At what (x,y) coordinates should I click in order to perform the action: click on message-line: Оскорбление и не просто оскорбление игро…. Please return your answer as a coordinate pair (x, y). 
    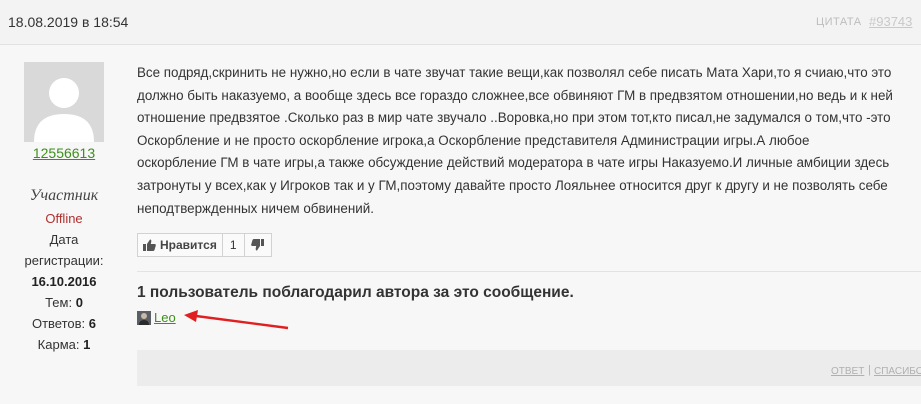
    Looking at the image, I should click on (473, 140).